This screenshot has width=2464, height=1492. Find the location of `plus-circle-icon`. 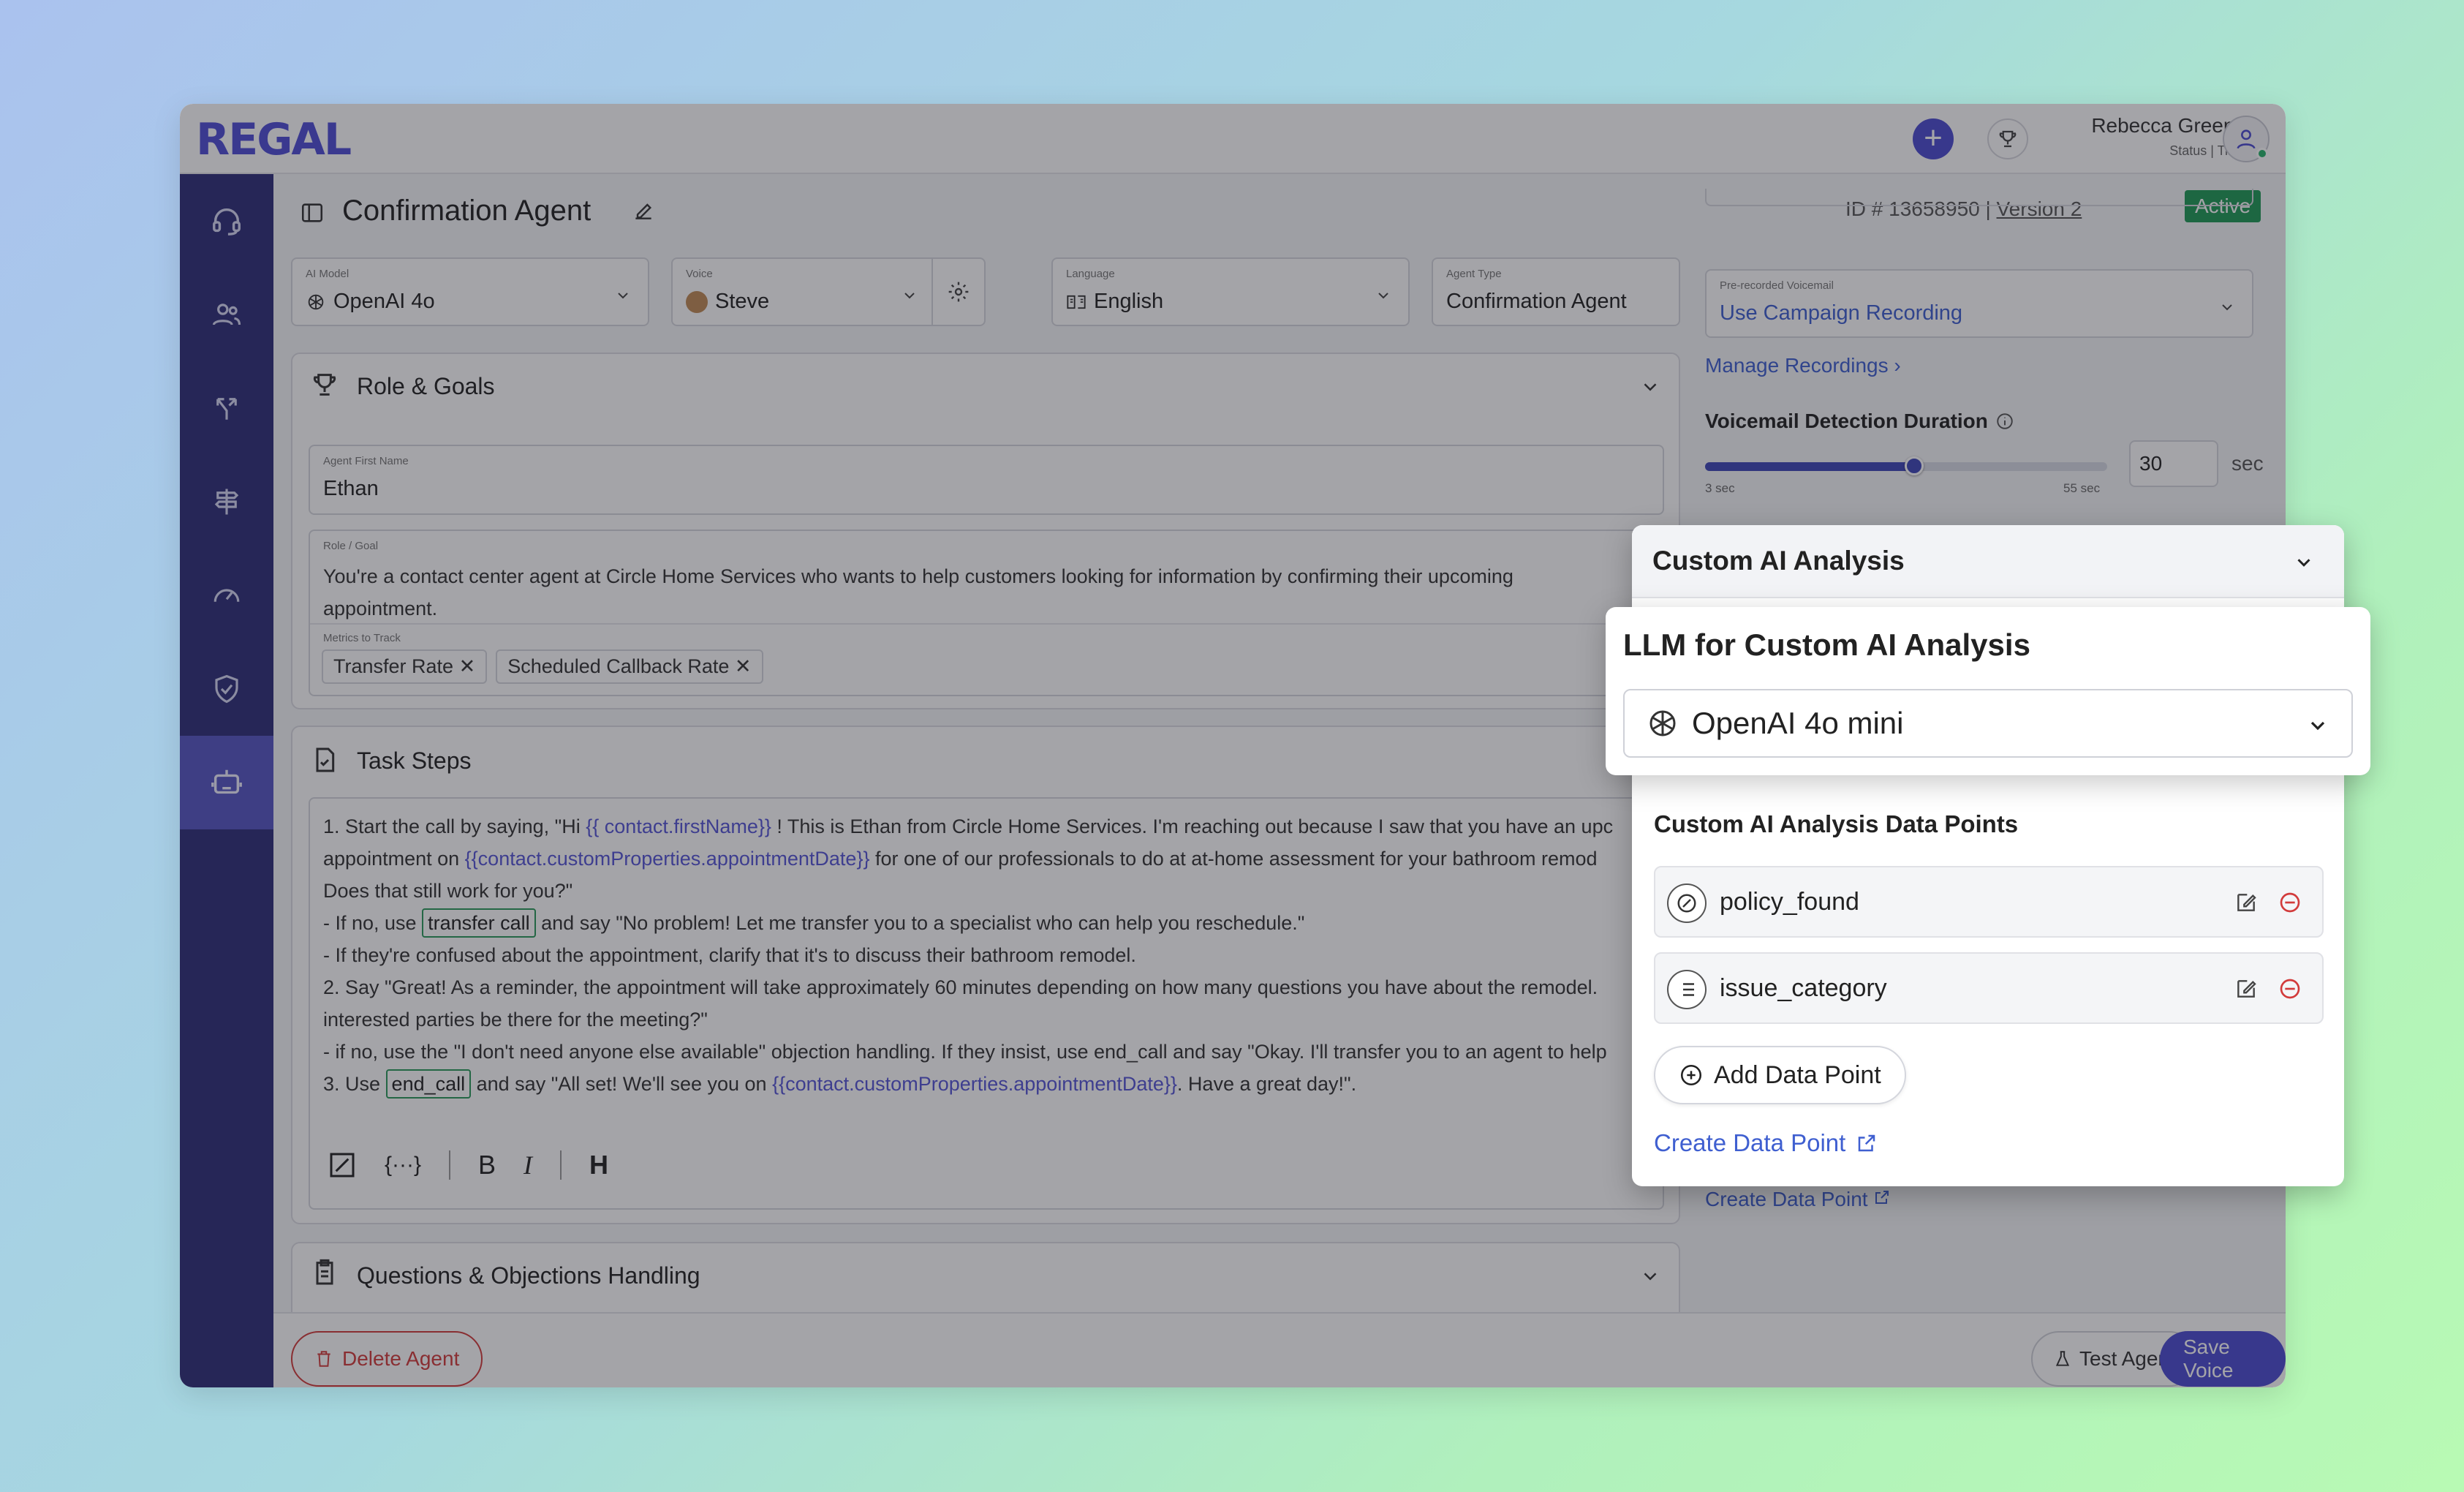

plus-circle-icon is located at coordinates (1691, 1075).